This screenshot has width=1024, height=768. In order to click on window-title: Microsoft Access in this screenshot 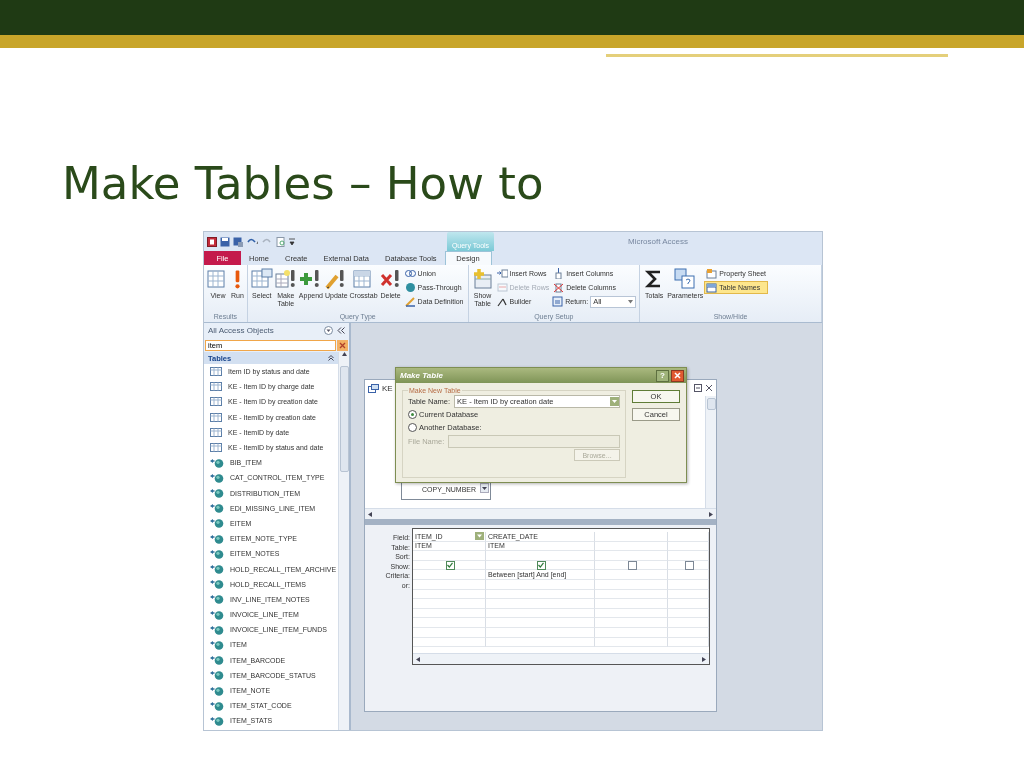, I will do `click(658, 242)`.